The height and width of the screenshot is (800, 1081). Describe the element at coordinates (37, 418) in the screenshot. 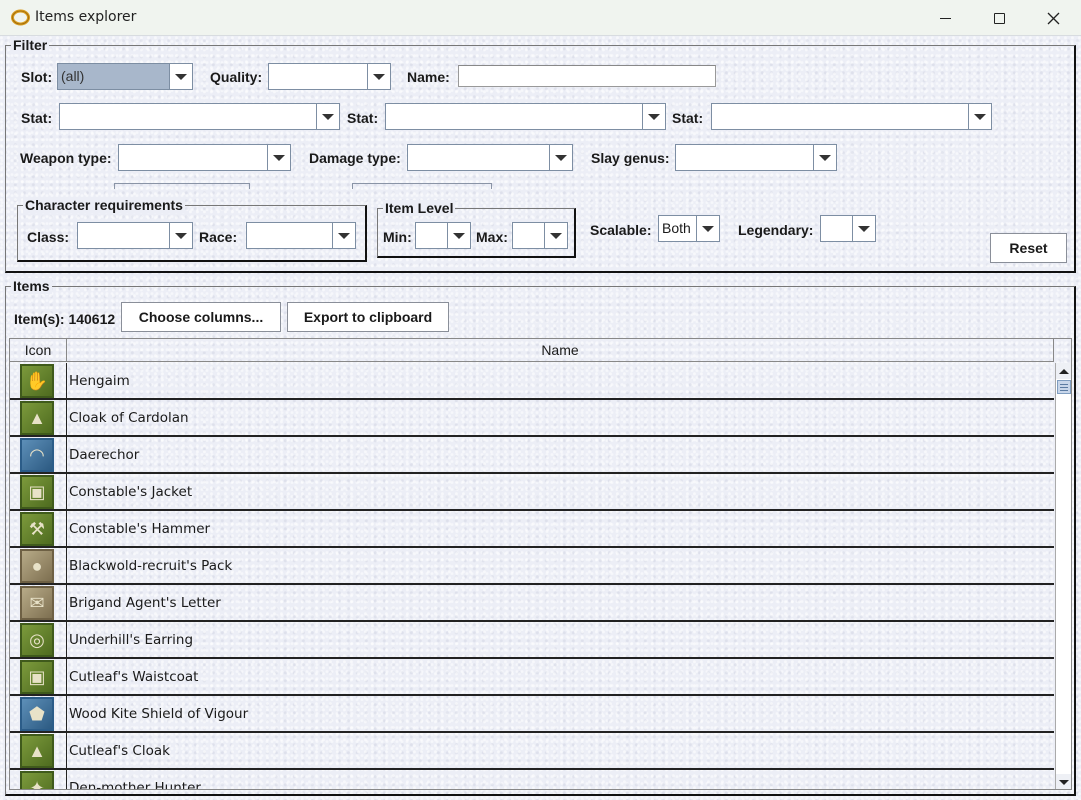

I see `cloak-icon: ▲` at that location.